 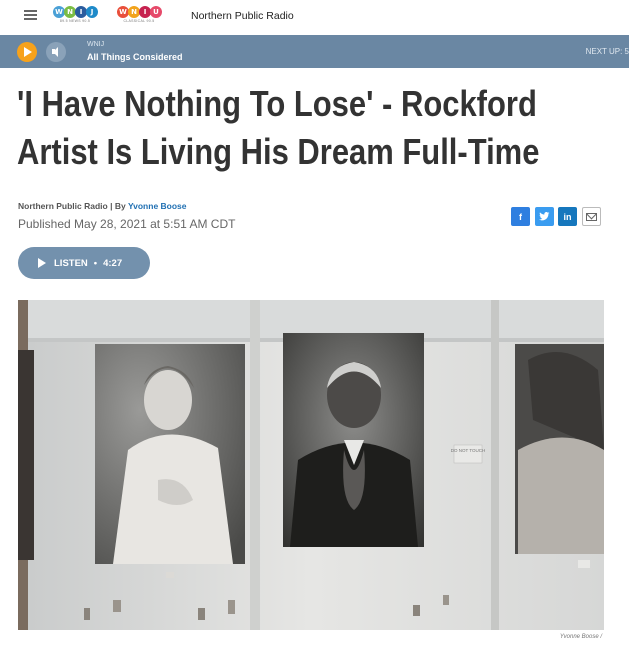 What do you see at coordinates (118, 206) in the screenshot?
I see `byline-by: | By` at bounding box center [118, 206].